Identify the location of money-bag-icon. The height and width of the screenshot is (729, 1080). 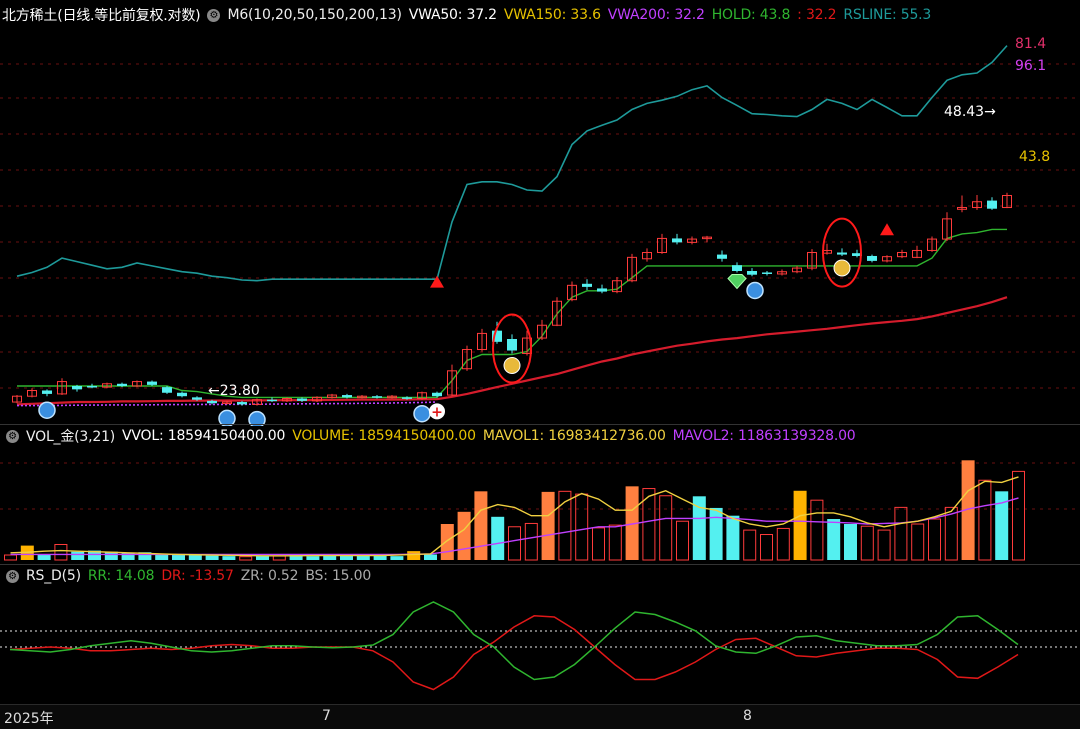
(512, 365).